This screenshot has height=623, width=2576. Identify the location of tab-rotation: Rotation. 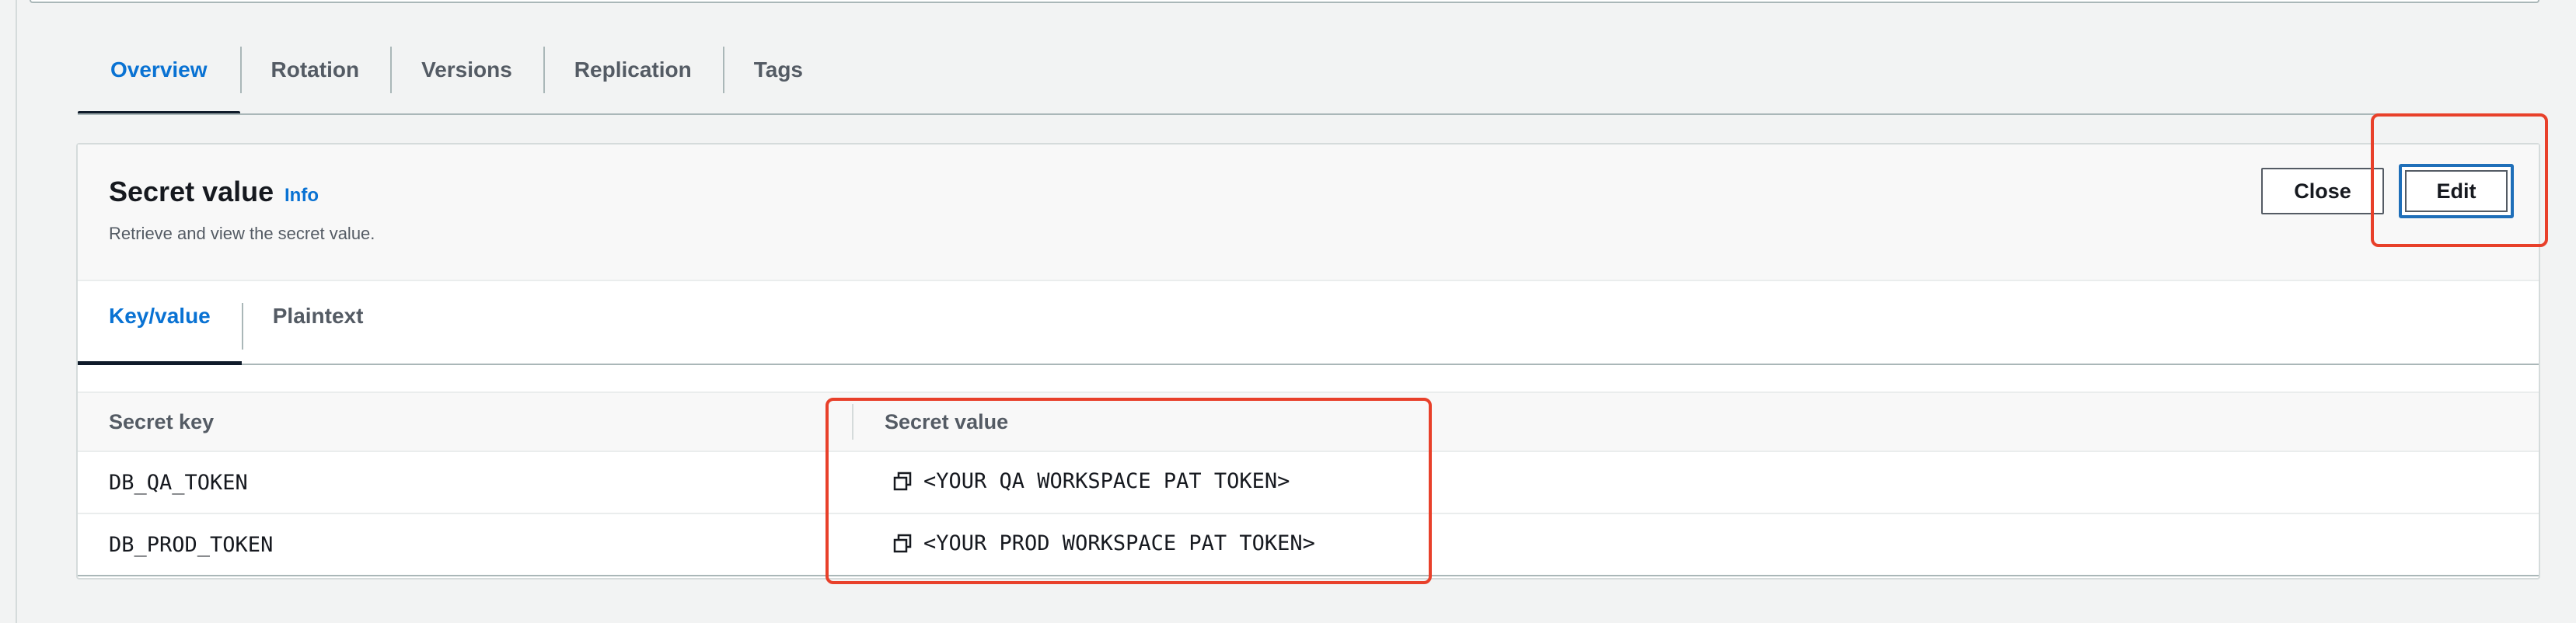
(315, 77).